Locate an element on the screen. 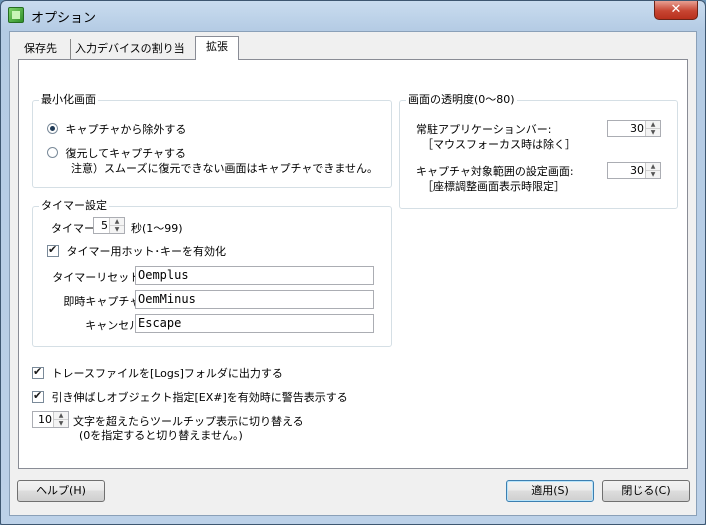 This screenshot has width=706, height=525. help-button: ヘルプ(H) is located at coordinates (61, 491).